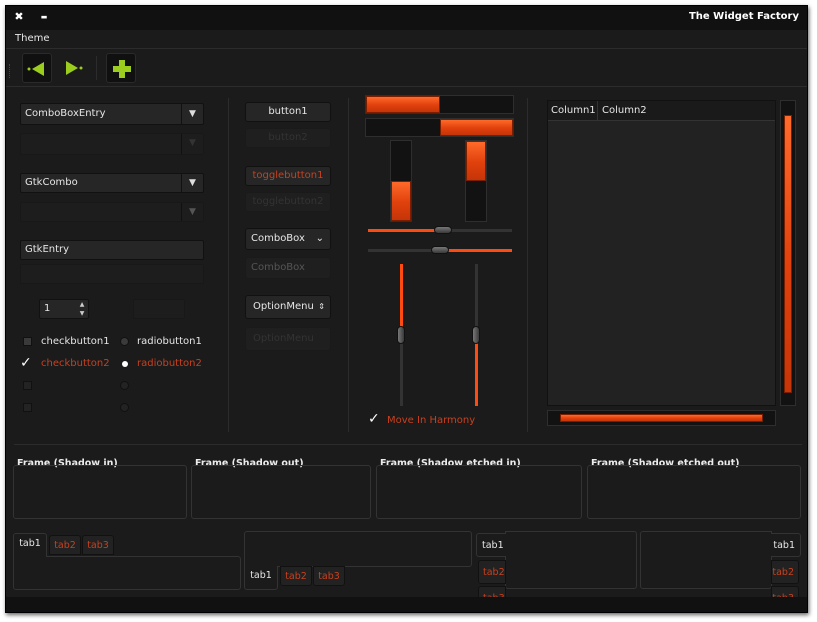 The height and width of the screenshot is (622, 817). I want to click on notebook-left-page, so click(571, 560).